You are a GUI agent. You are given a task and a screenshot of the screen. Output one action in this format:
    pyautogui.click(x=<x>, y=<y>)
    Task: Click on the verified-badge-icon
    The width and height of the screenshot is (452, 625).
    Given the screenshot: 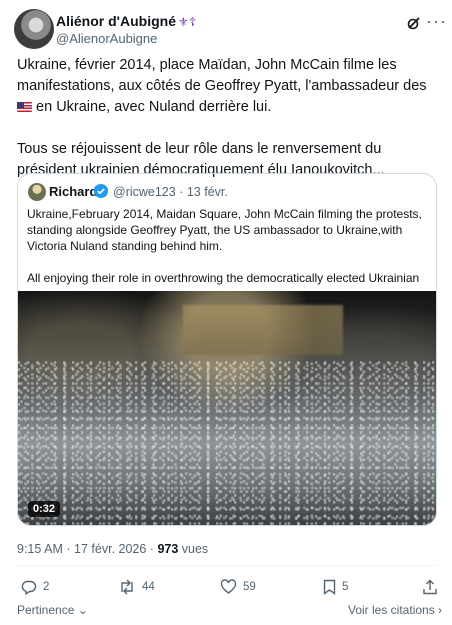 What is the action you would take?
    pyautogui.click(x=101, y=191)
    